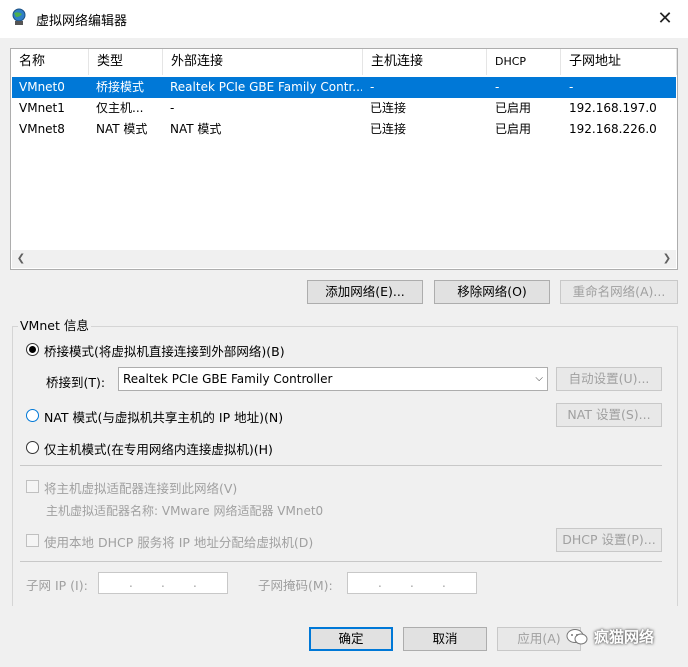 The width and height of the screenshot is (688, 667). What do you see at coordinates (185, 511) in the screenshot?
I see `adapter-name-label: 主机虚拟适配器名称: VMware 网络适配器 VMnet0` at bounding box center [185, 511].